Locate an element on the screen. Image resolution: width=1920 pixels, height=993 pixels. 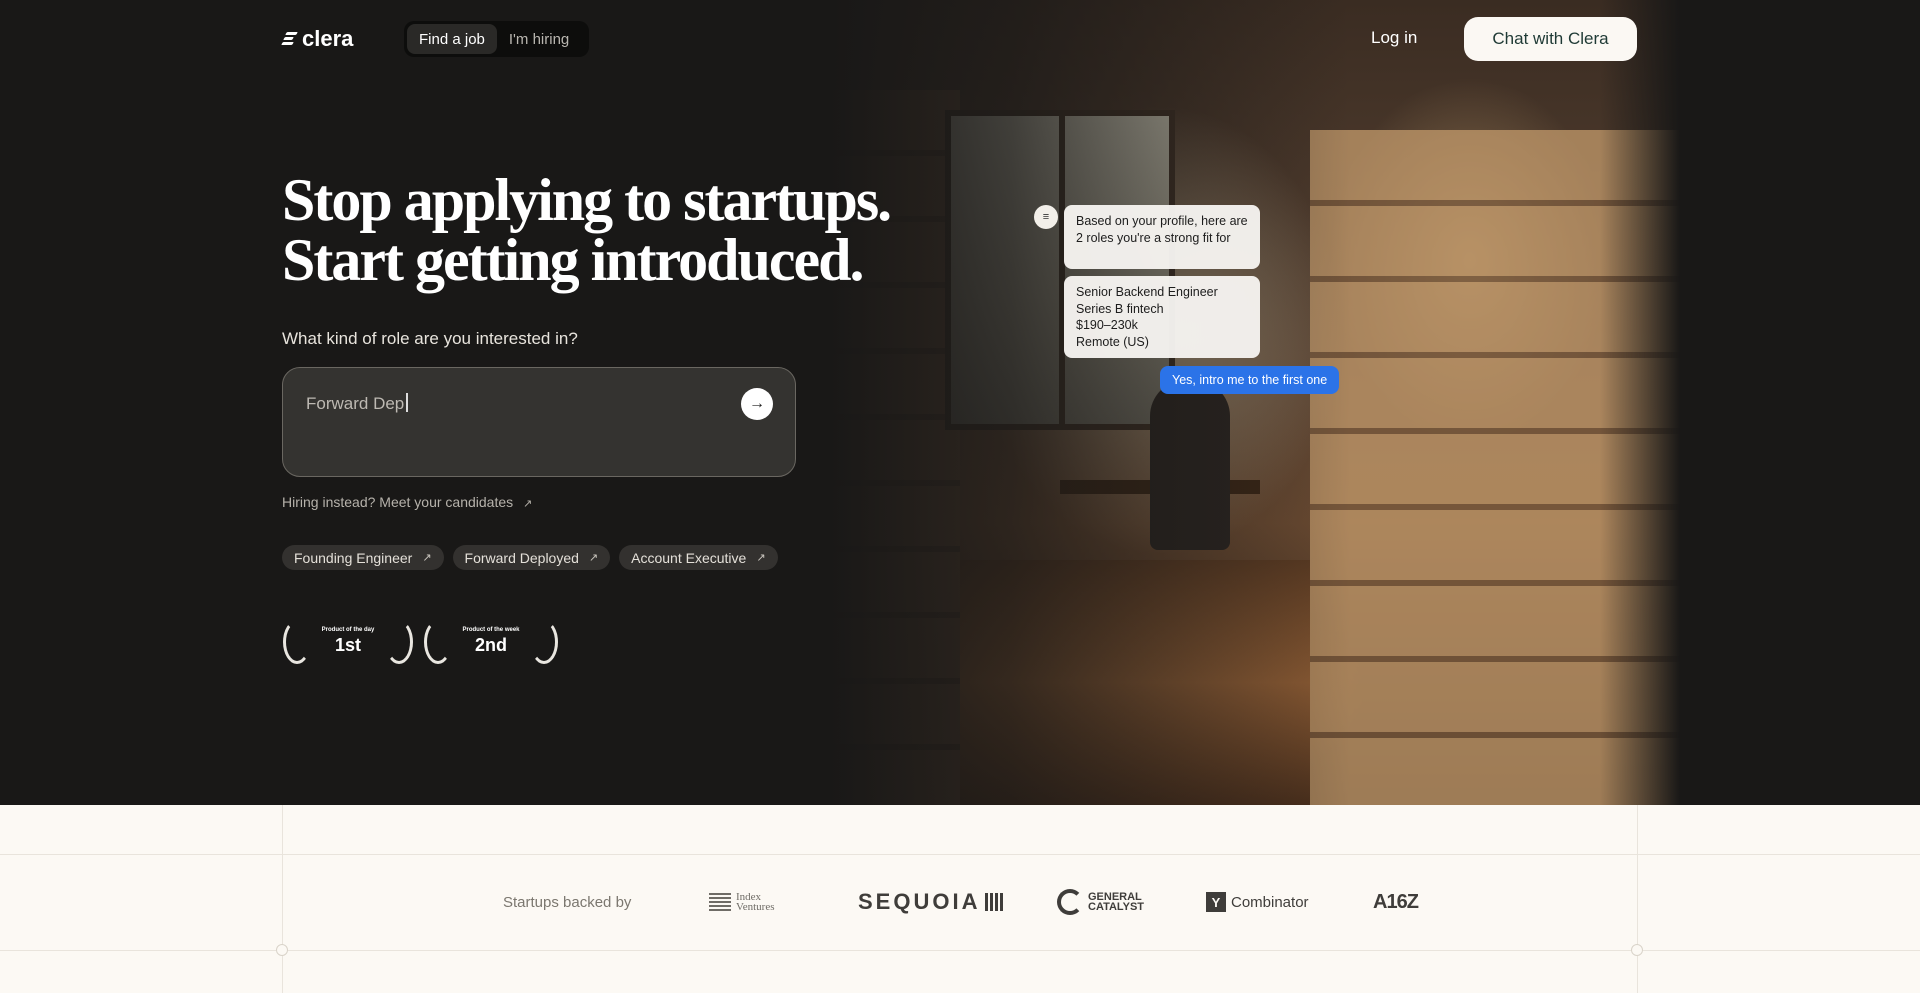
toggle-im-hiring: I'm hiring is located at coordinates (539, 39).